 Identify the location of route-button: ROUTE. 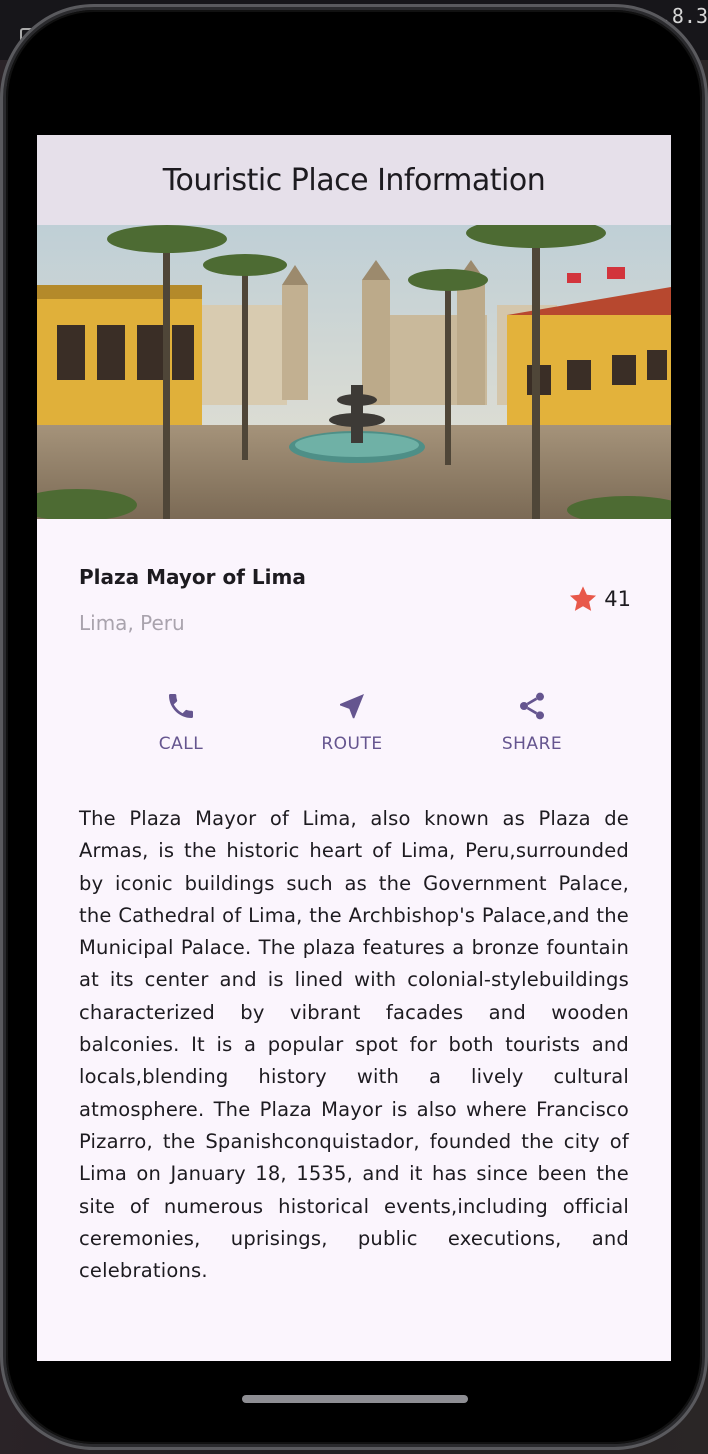
(352, 722).